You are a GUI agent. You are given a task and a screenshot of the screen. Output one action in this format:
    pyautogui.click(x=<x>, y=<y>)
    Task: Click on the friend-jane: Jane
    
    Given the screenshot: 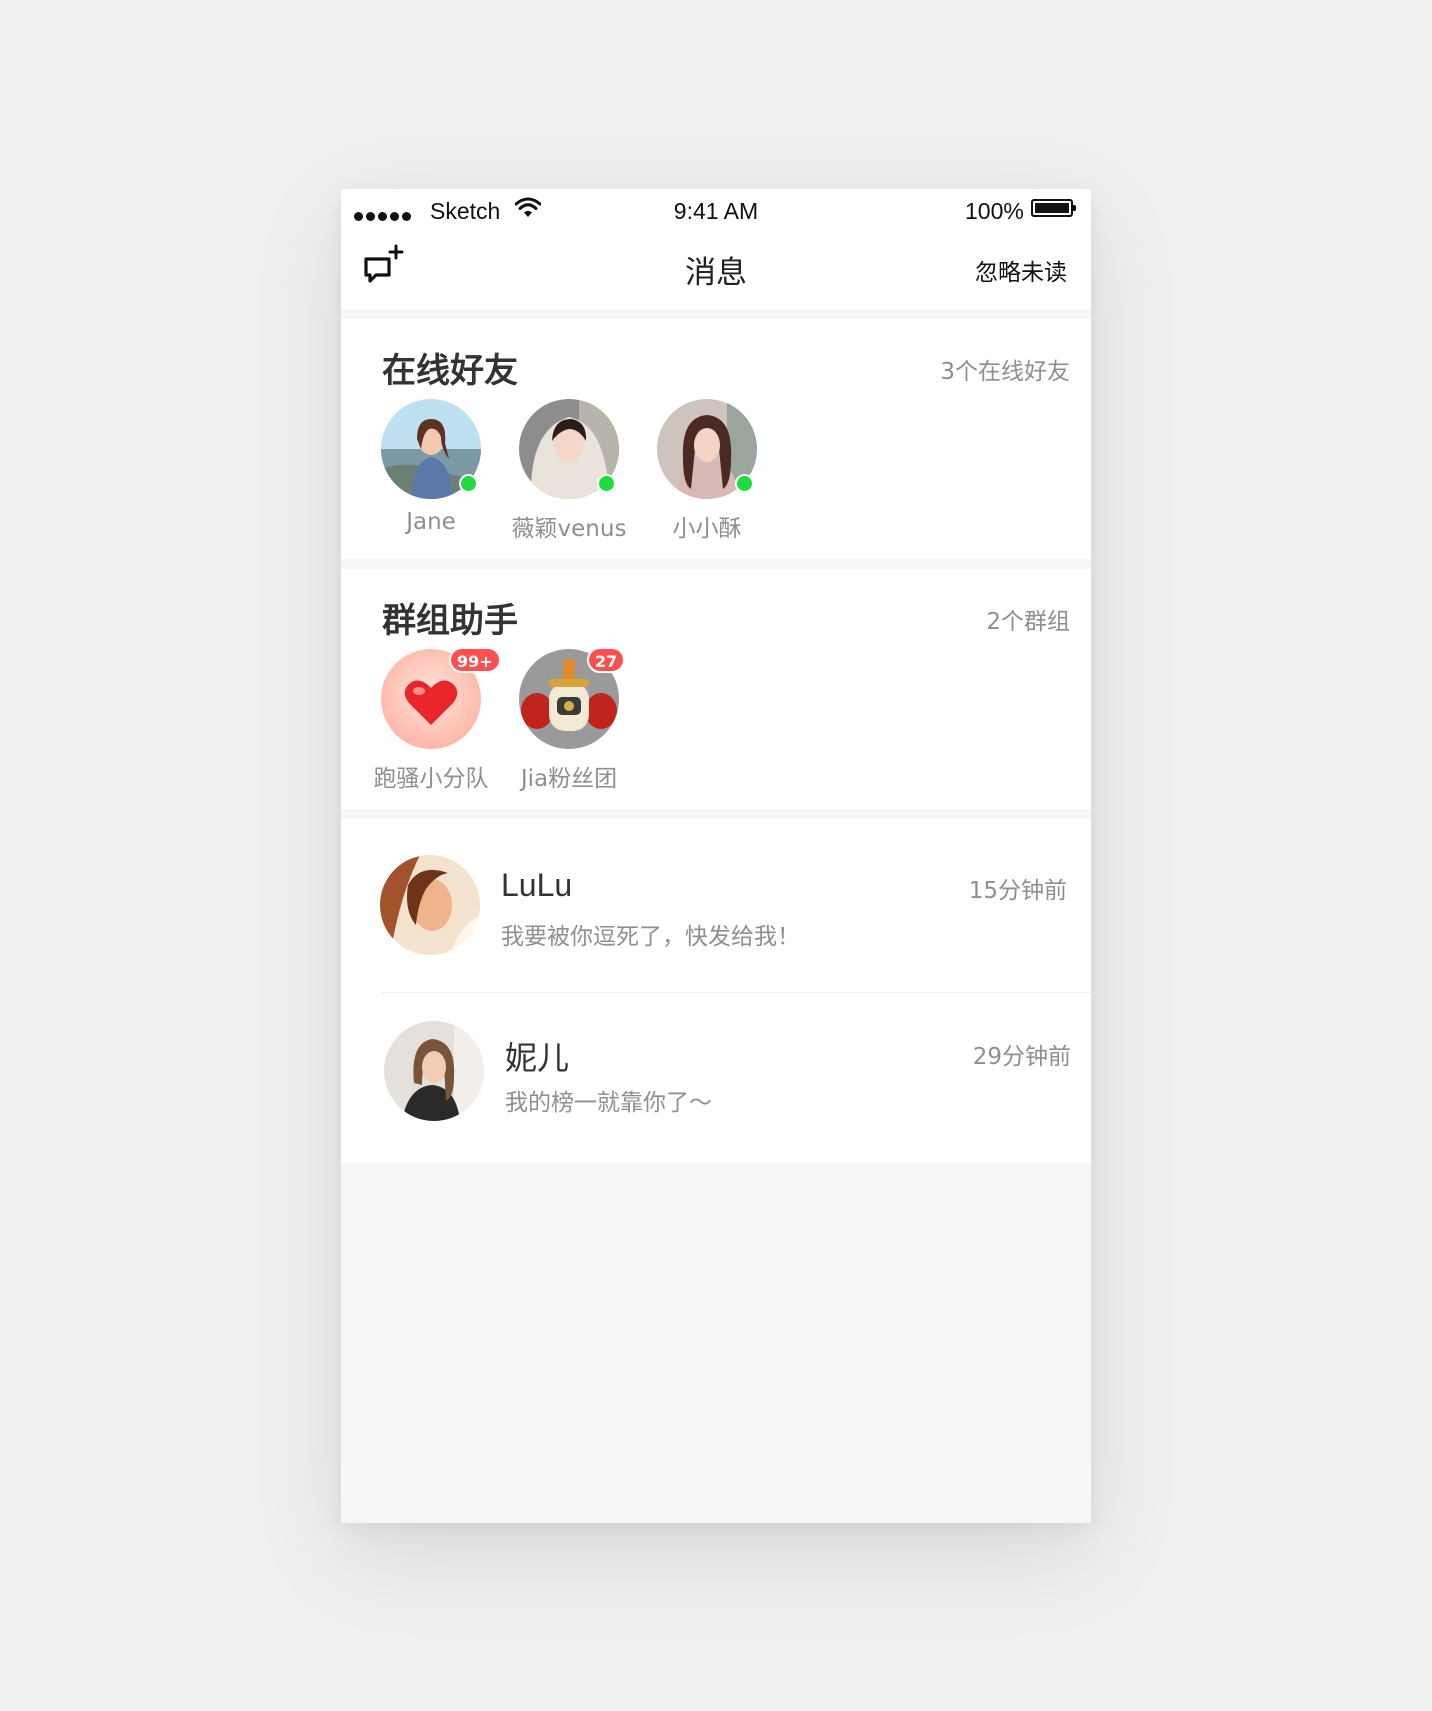 What is the action you would take?
    pyautogui.click(x=431, y=467)
    